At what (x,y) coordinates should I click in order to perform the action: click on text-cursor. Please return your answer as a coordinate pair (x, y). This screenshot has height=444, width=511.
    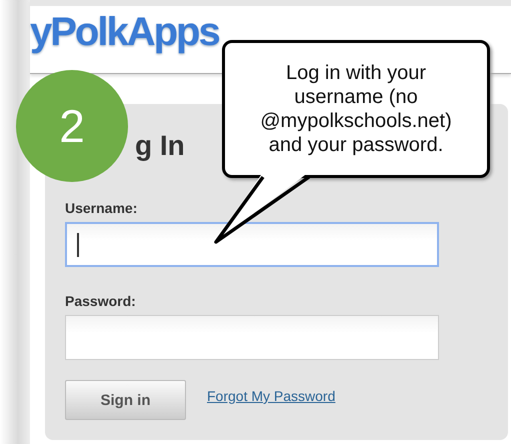
    Looking at the image, I should click on (77, 244).